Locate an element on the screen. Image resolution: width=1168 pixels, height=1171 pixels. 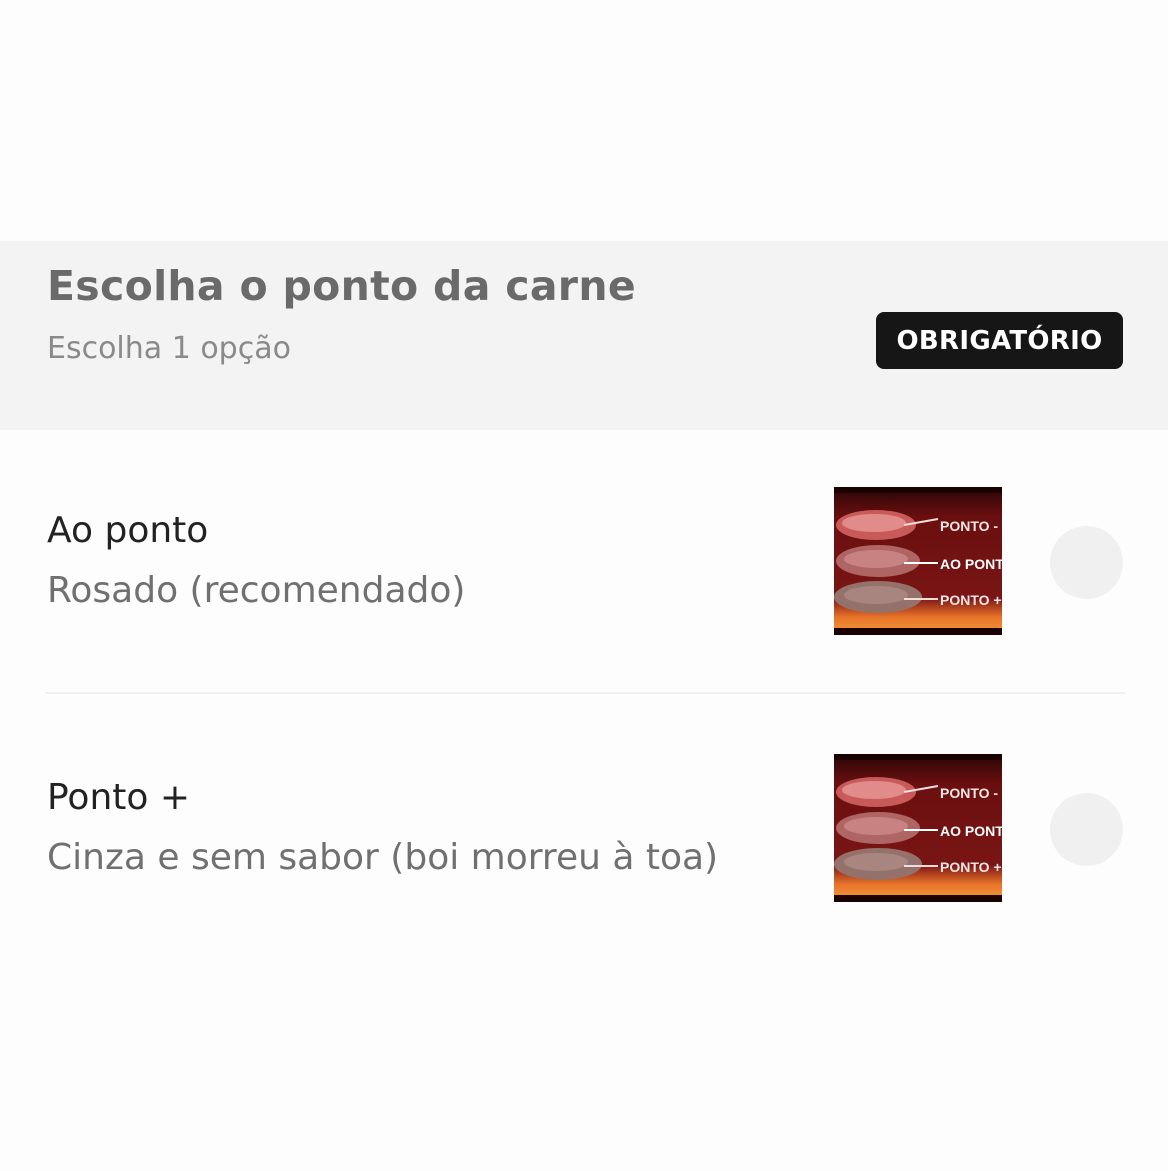
section-subtitle: Escolha 1 opção is located at coordinates (169, 348).